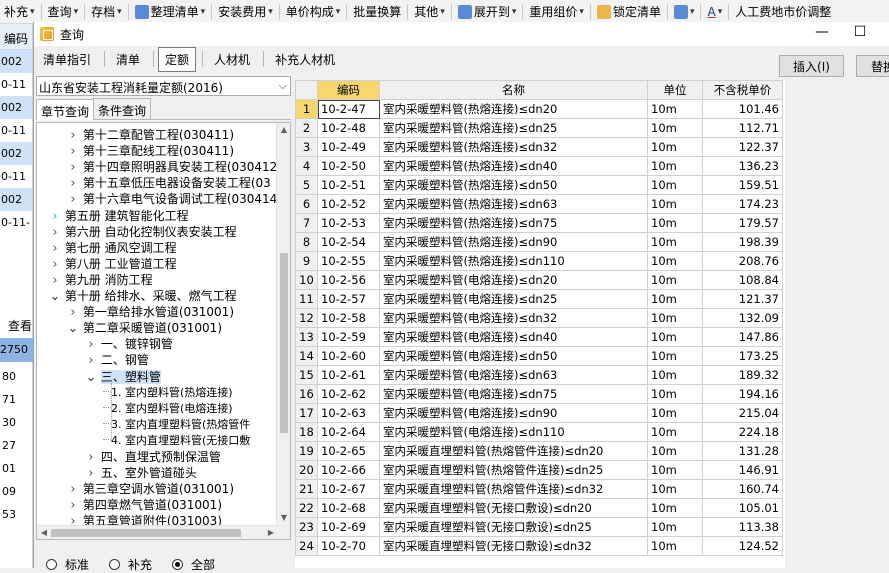 The image size is (889, 573). Describe the element at coordinates (313, 11) in the screenshot. I see `toolbar-item: 单价构成 ▾` at that location.